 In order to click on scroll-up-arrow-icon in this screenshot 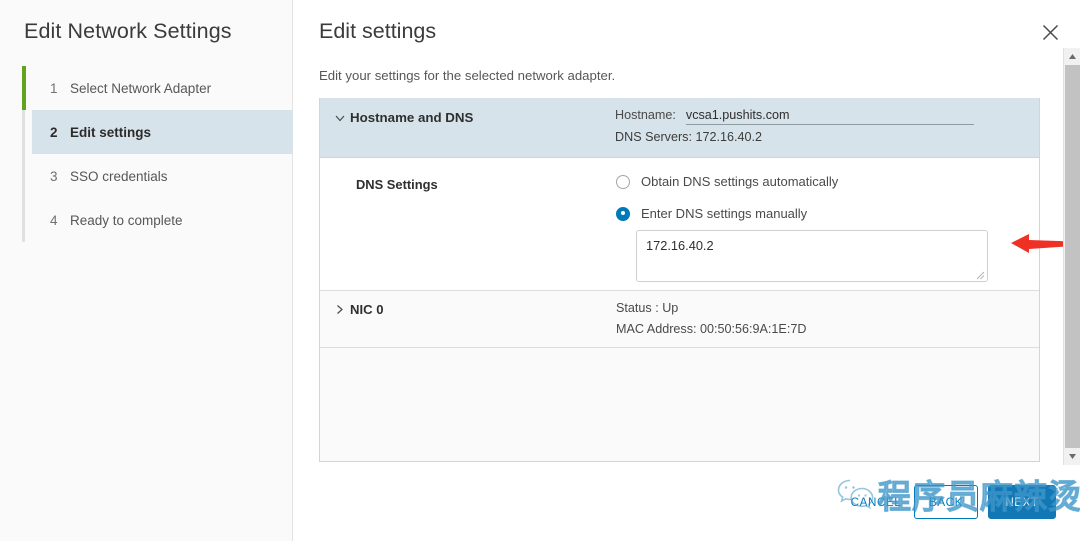, I will do `click(1072, 56)`.